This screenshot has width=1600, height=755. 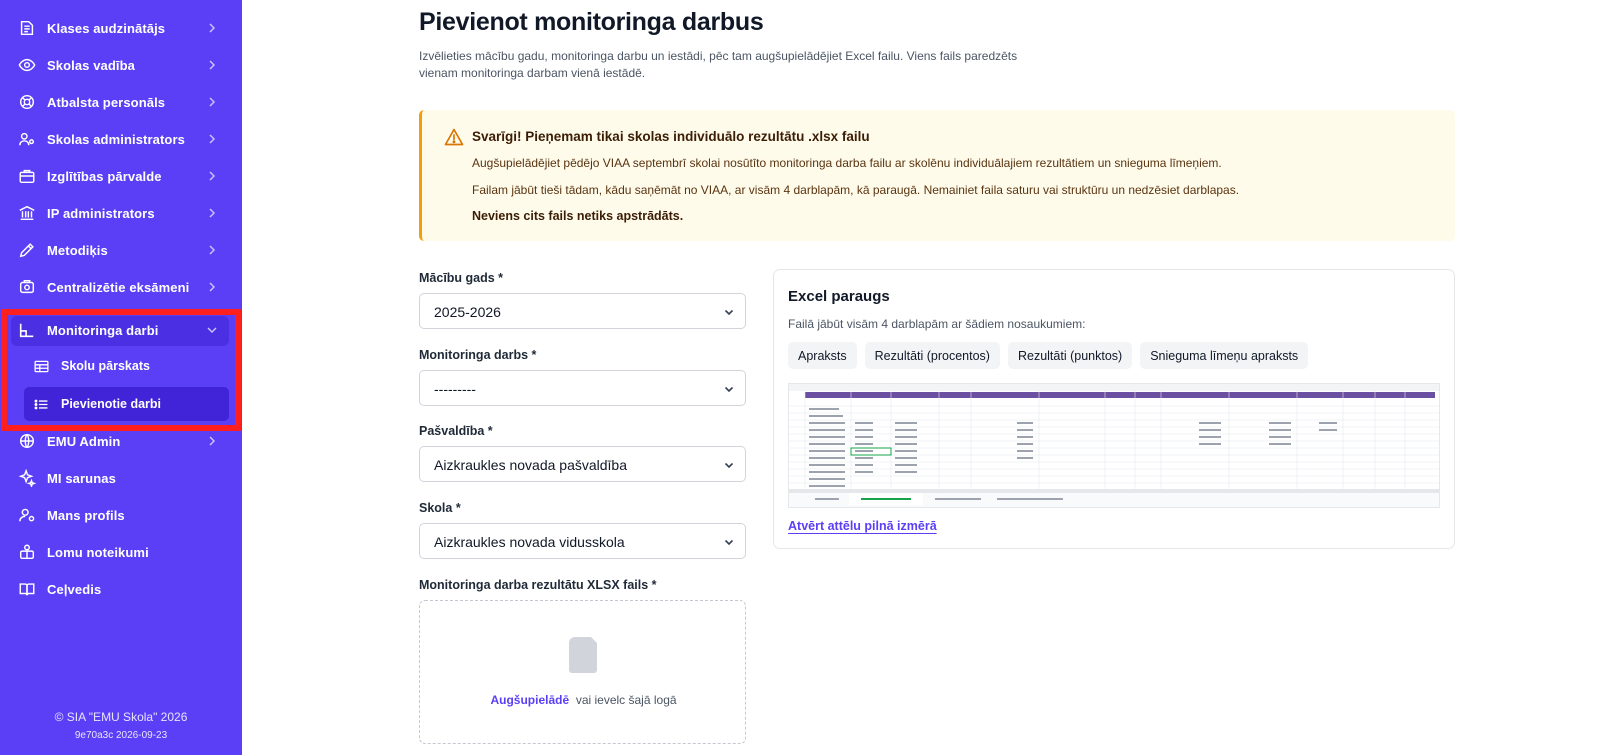 I want to click on sidebar-item-atbalsta-personals: Atbalsta personāls, so click(x=121, y=102).